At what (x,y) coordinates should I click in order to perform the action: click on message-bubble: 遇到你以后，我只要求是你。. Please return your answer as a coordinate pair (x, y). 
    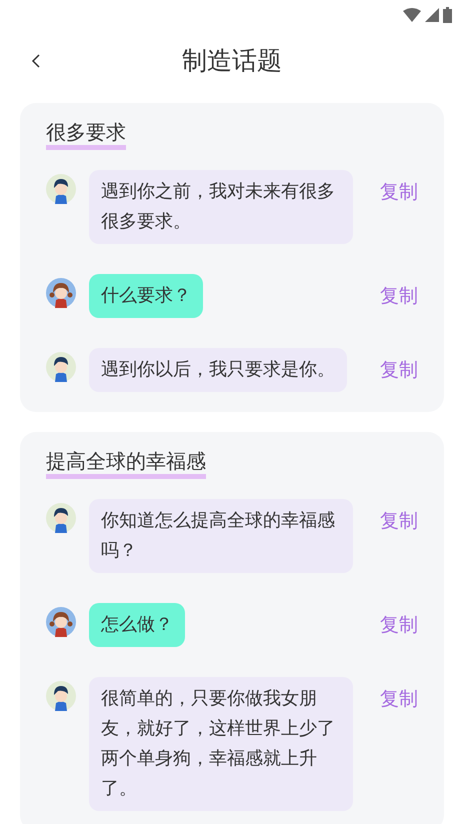
    Looking at the image, I should click on (218, 370).